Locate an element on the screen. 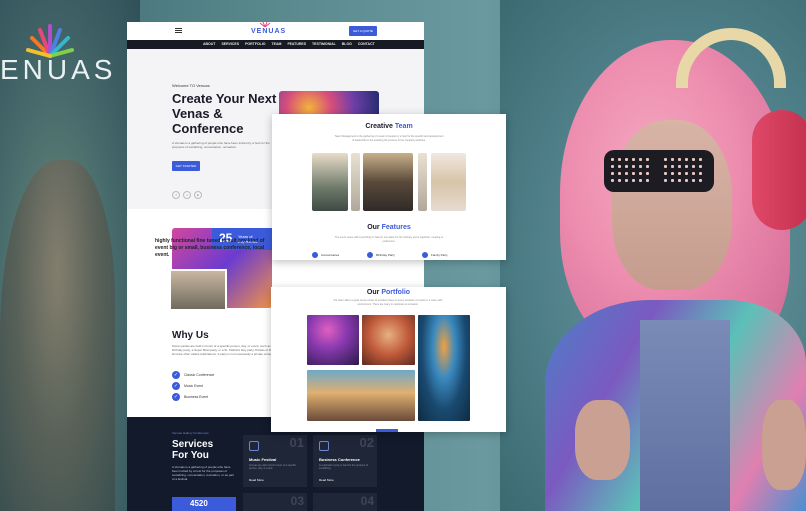 The width and height of the screenshot is (806, 511). portfolio-title: Our Portfolio is located at coordinates (388, 292).